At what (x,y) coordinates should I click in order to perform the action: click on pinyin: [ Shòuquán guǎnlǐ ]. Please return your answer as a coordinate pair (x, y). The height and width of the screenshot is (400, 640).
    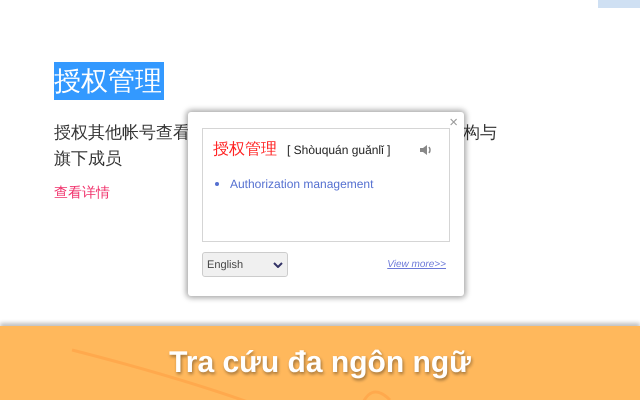
    Looking at the image, I should click on (338, 149).